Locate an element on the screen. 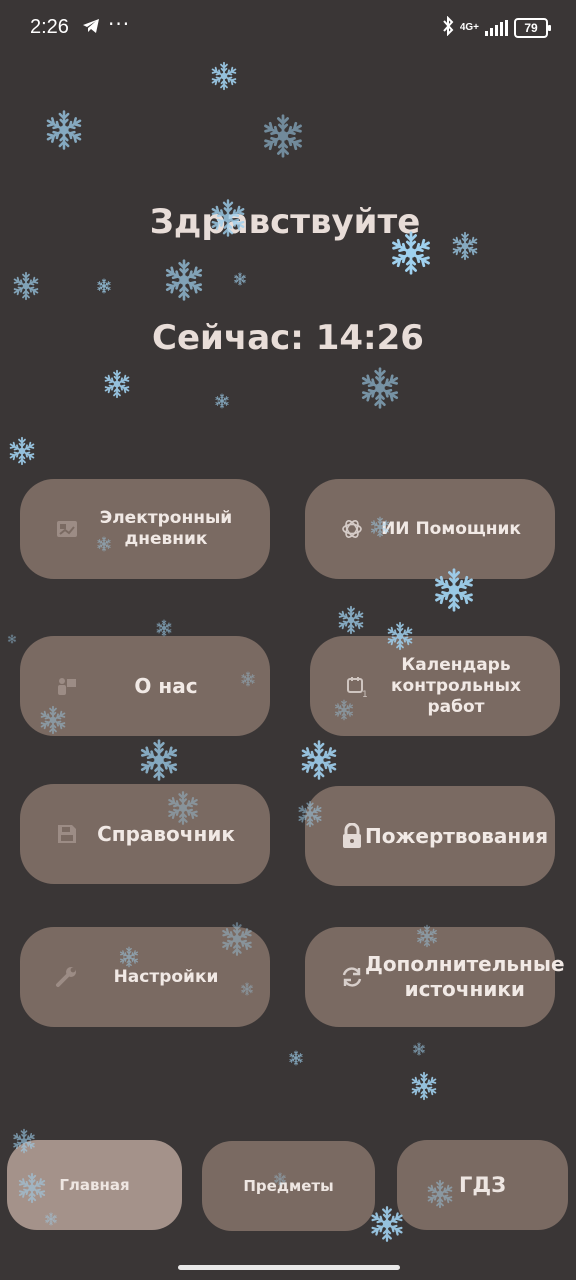 The image size is (576, 1280). nav-home: Главная is located at coordinates (94, 1185).